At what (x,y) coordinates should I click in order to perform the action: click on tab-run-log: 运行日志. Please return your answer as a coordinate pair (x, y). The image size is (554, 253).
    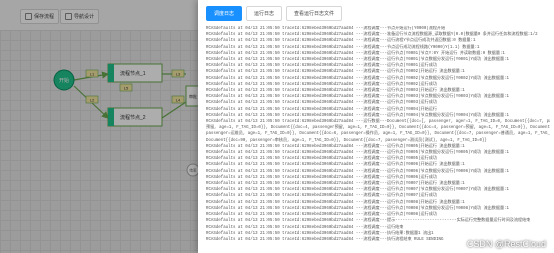
    Looking at the image, I should click on (264, 13).